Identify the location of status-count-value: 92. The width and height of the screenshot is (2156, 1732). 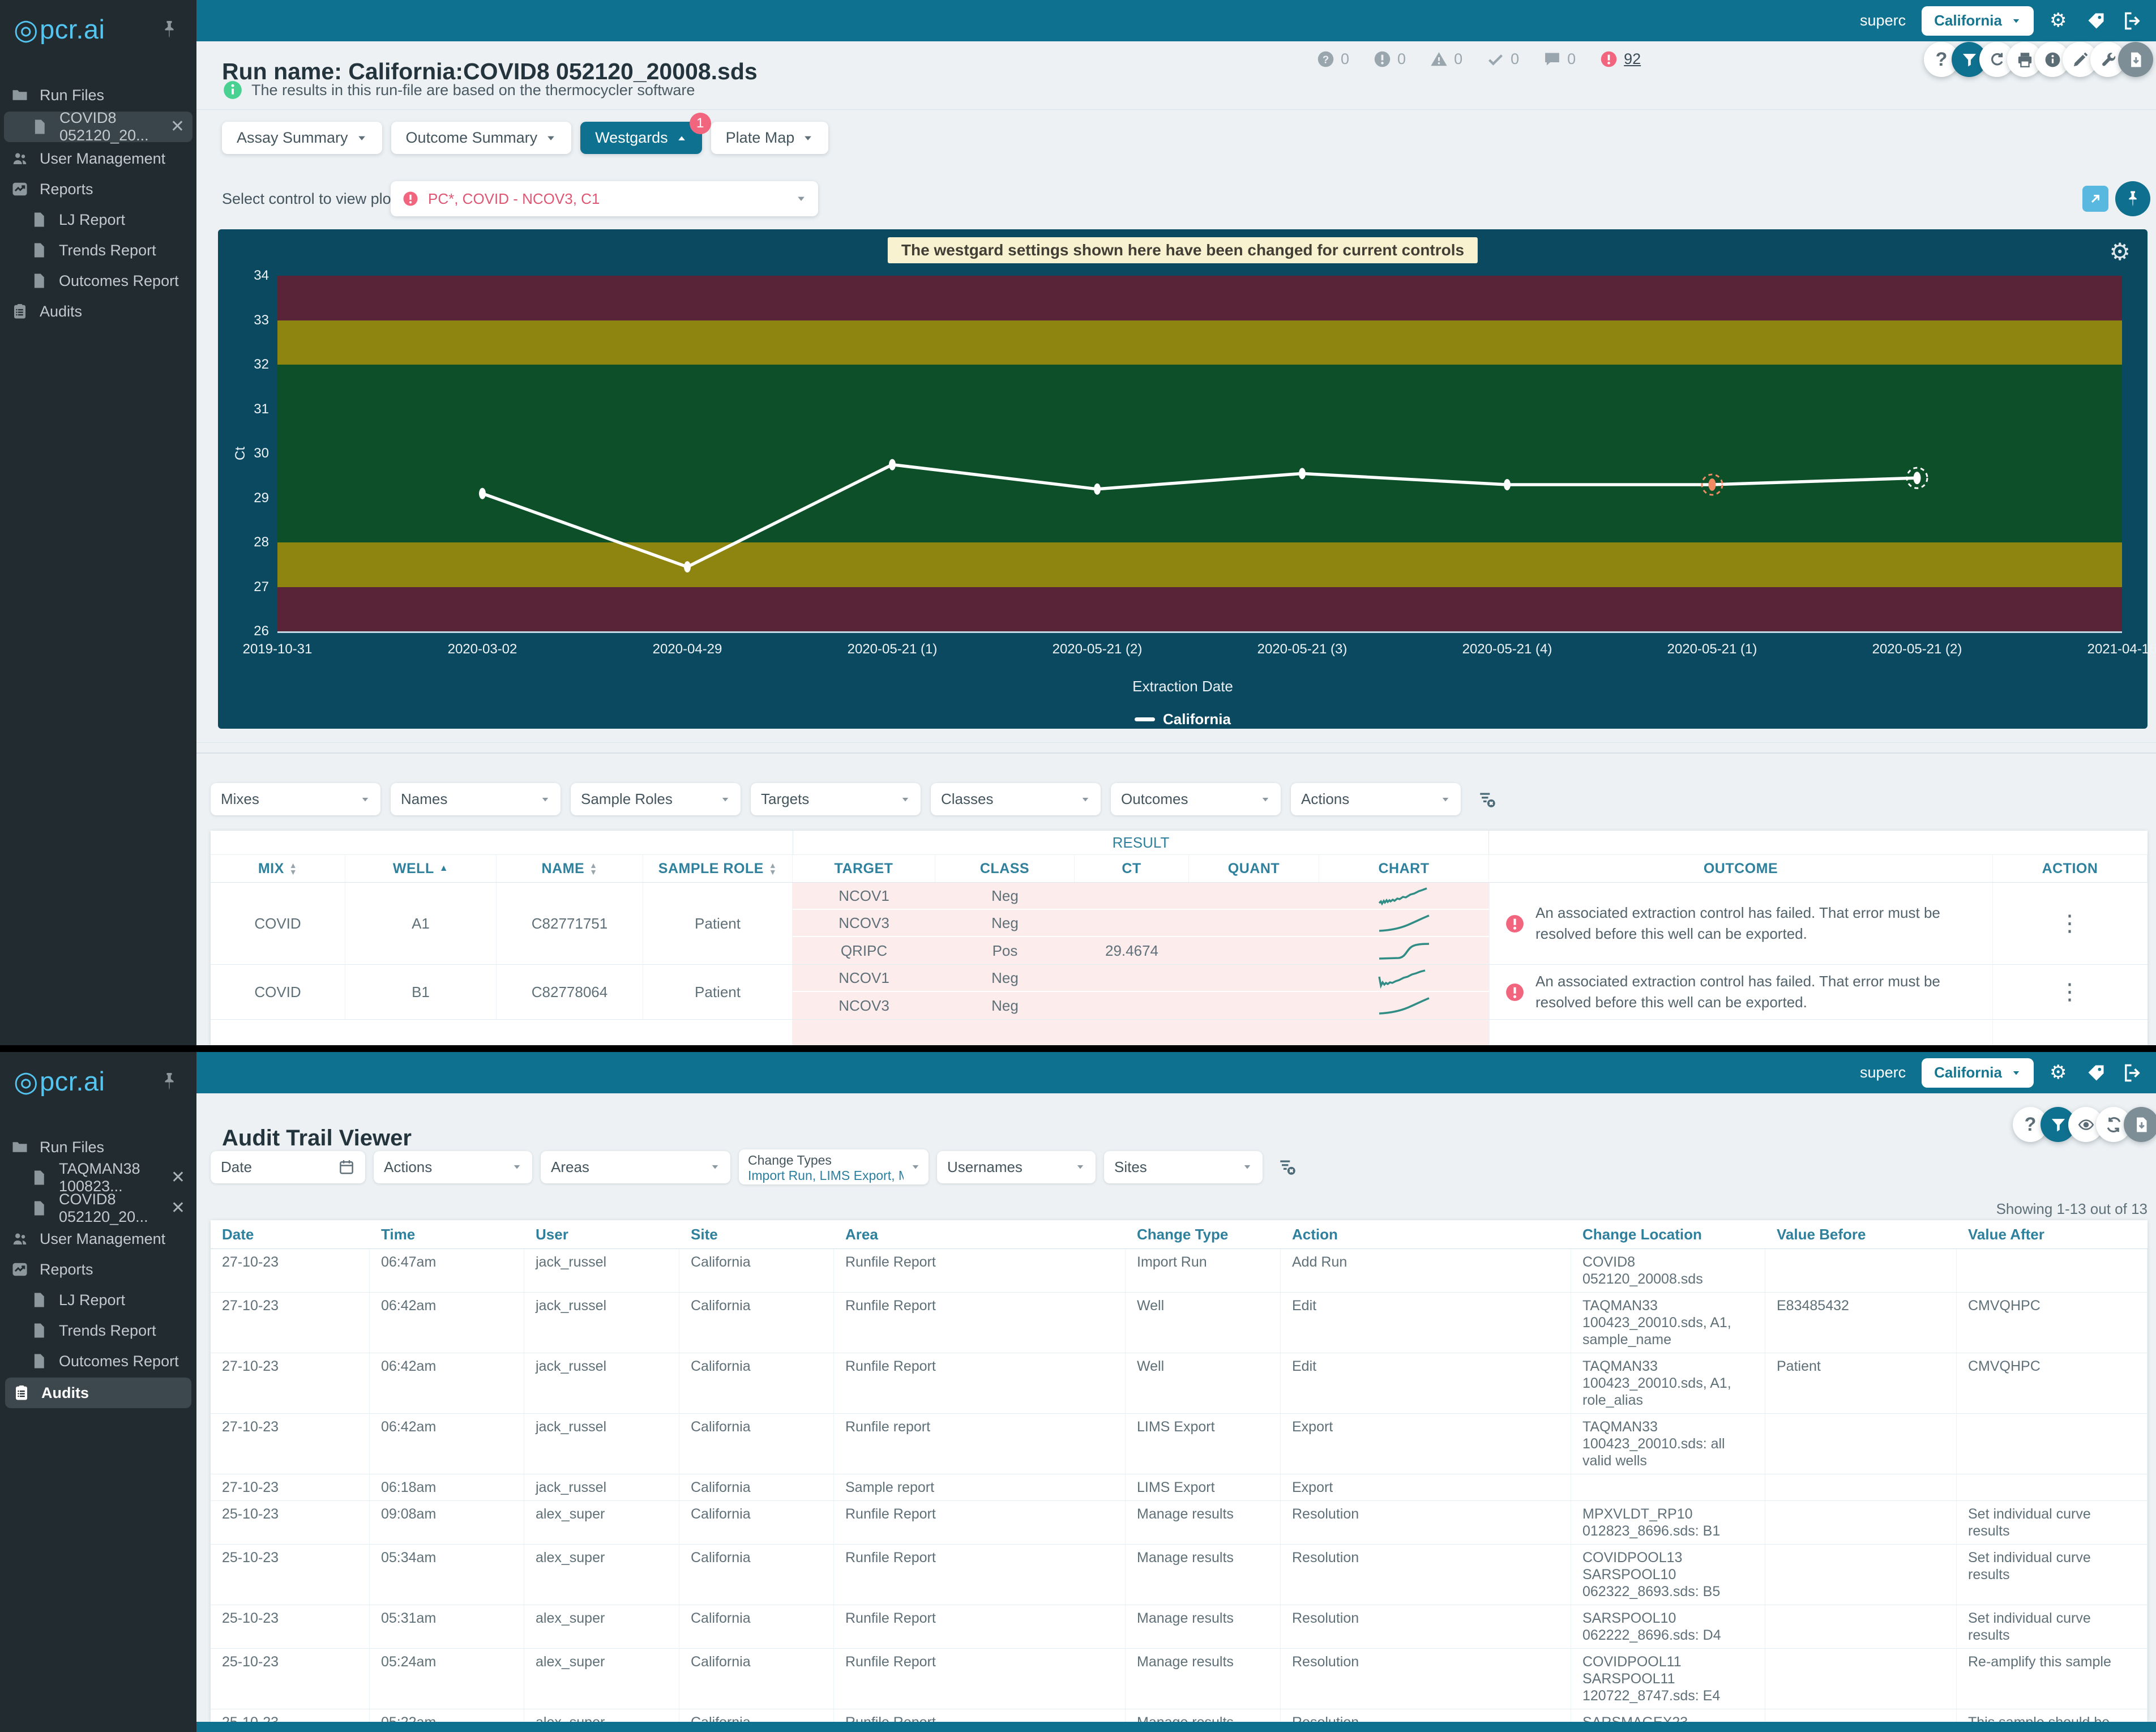
(1632, 59).